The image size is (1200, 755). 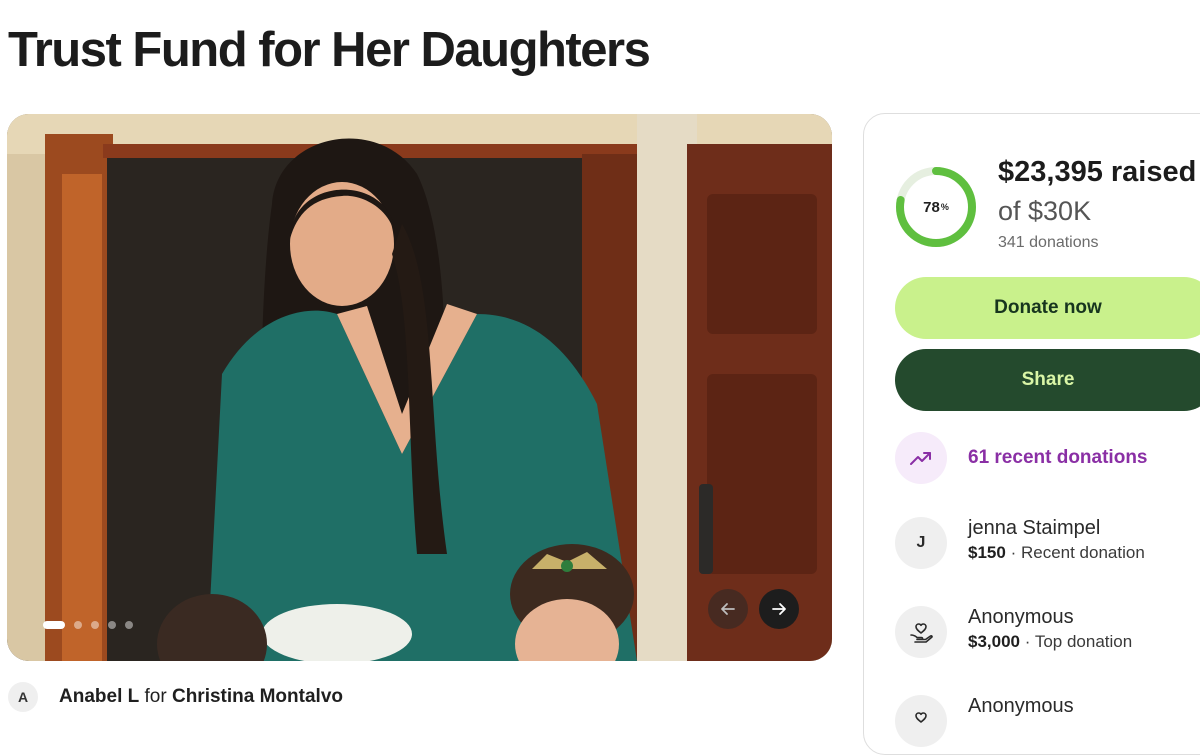 I want to click on recent-donations-label: 61 recent donations, so click(x=1058, y=457).